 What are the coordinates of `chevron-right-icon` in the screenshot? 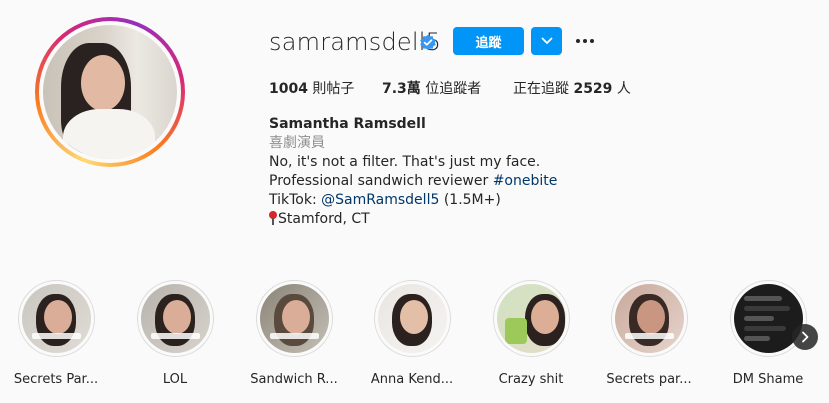 It's located at (805, 337).